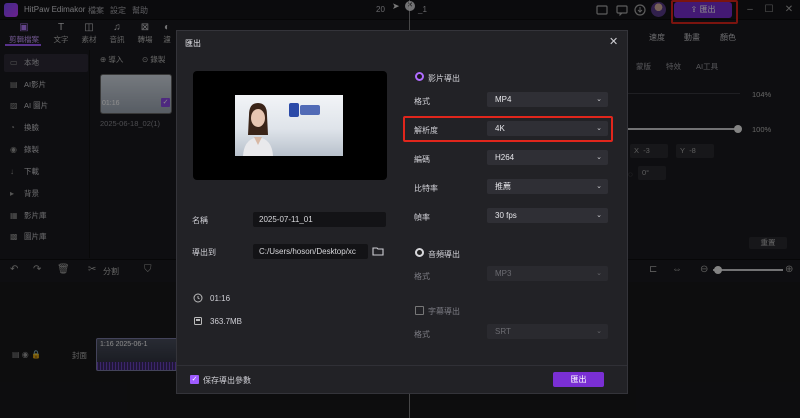  I want to click on dialog-close-icon: ✕, so click(613, 41).